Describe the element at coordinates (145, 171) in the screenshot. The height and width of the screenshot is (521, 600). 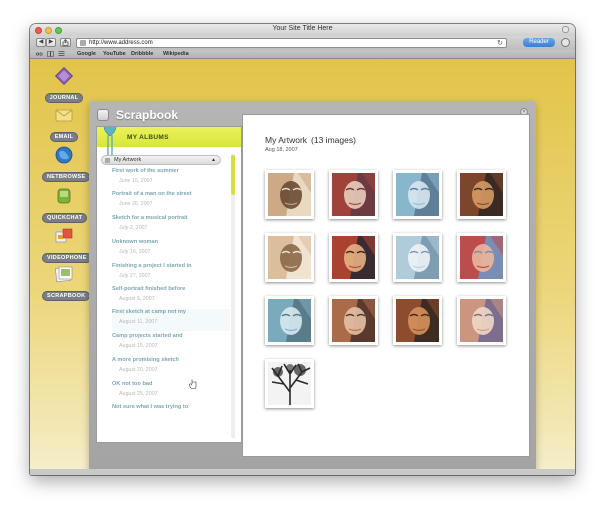
I see `entry-title: First work of the summer` at that location.